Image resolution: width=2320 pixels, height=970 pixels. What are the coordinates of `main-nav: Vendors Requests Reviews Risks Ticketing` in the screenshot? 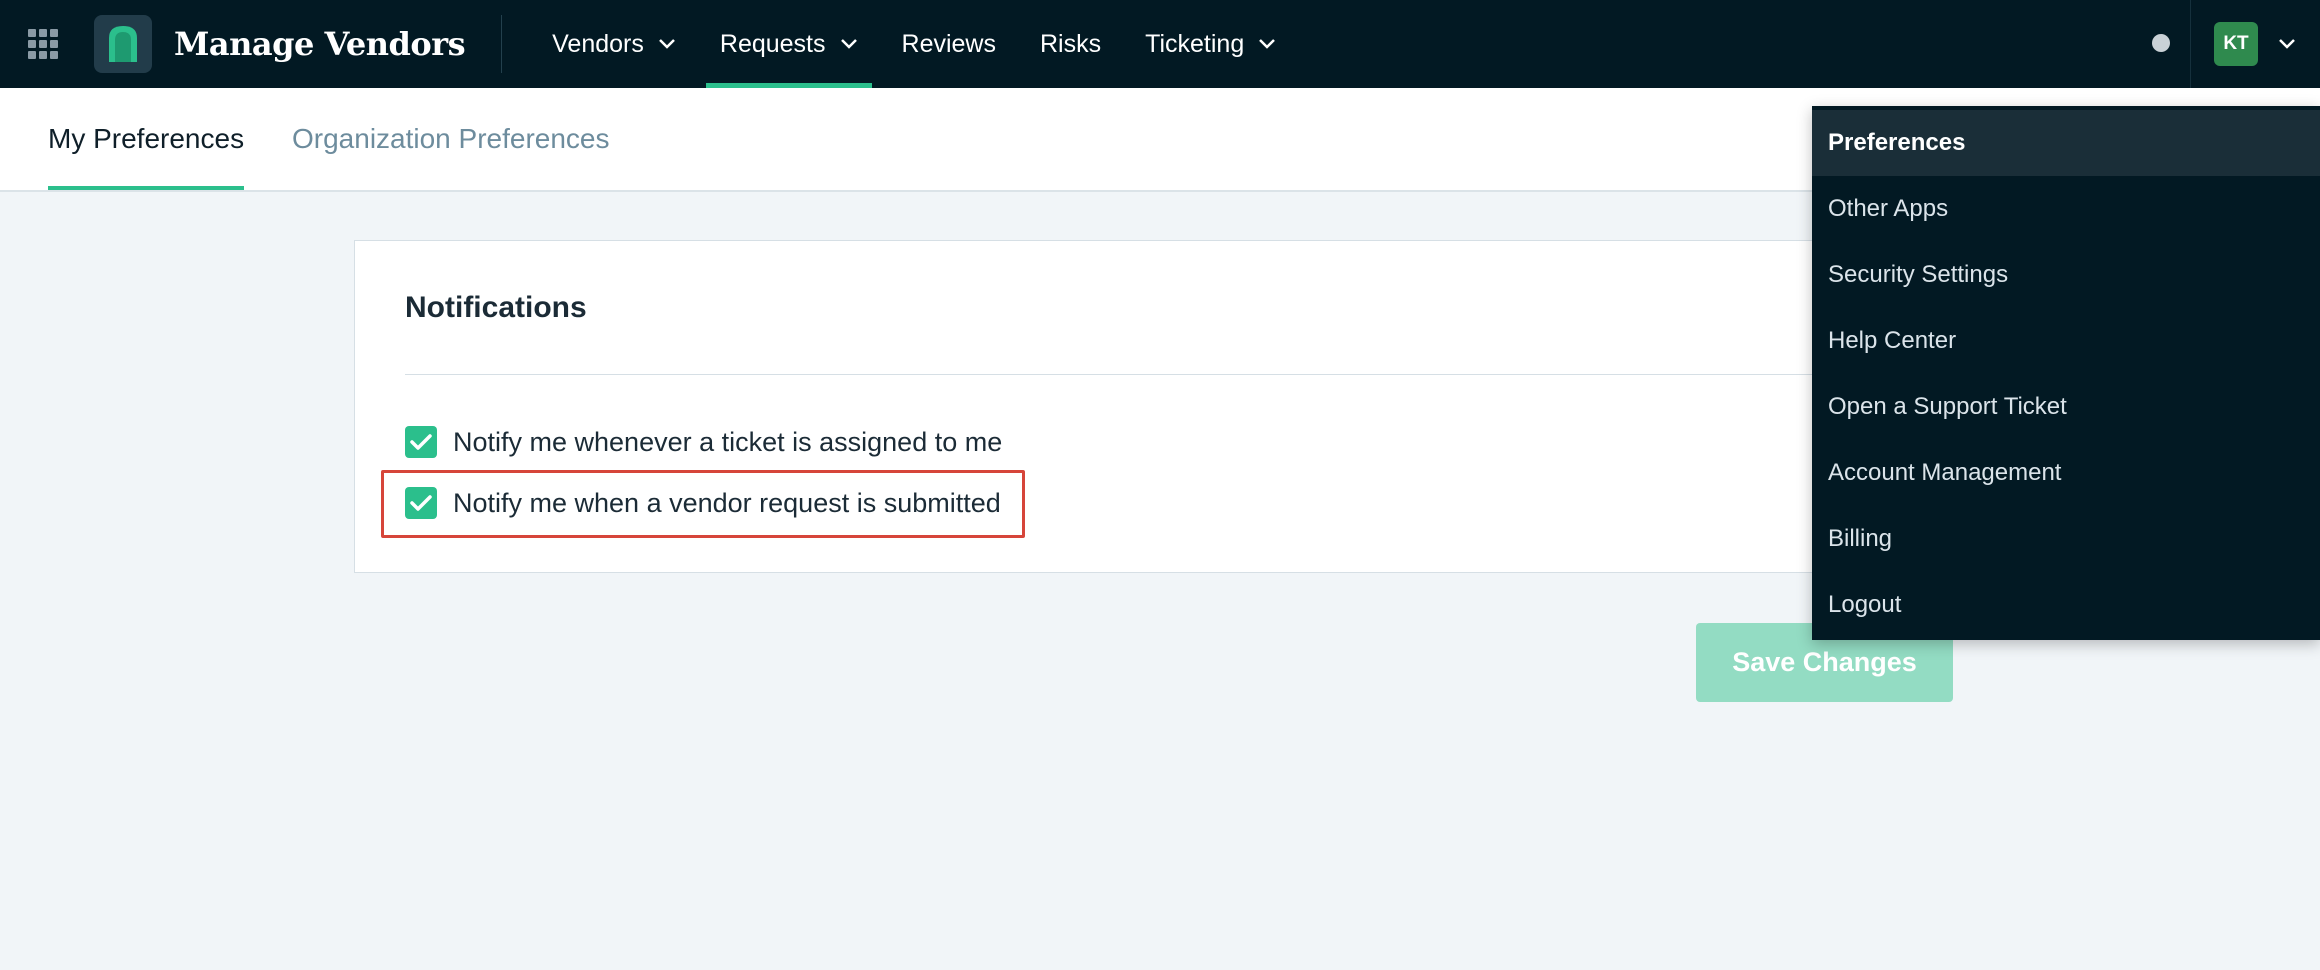 It's located at (922, 44).